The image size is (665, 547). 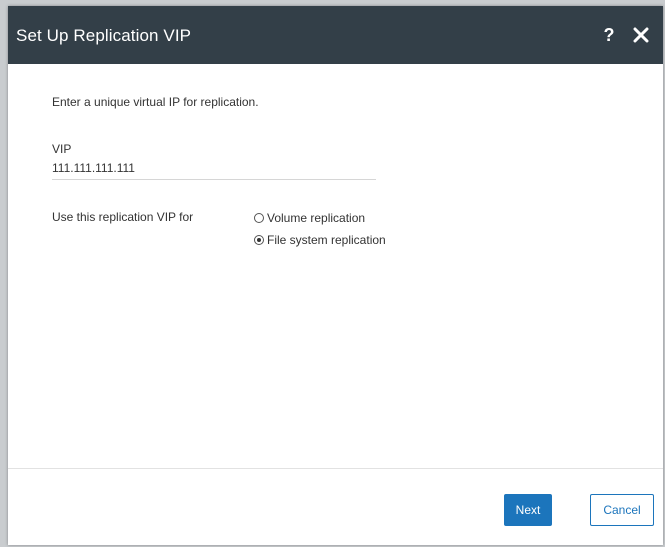 I want to click on close-icon, so click(x=641, y=35).